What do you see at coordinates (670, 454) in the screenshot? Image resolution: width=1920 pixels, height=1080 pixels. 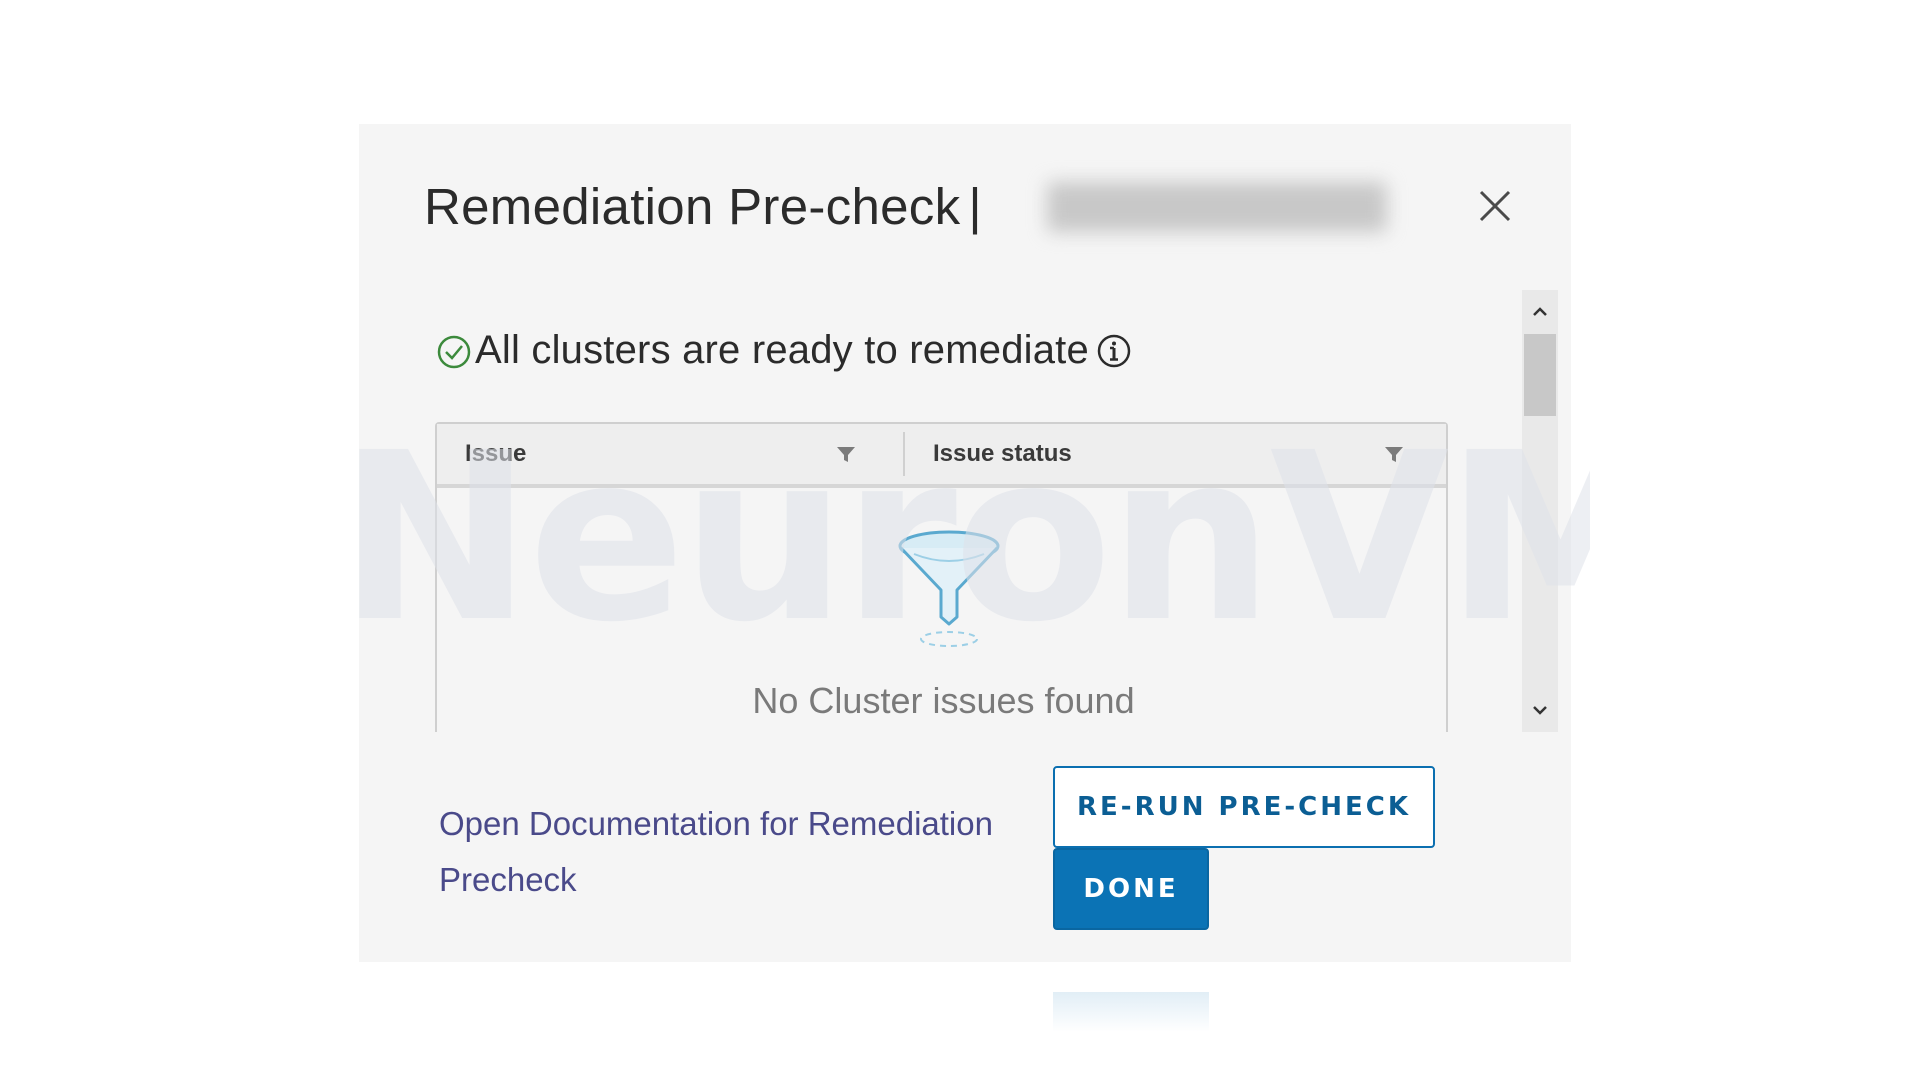 I see `column-header-issue: Issue` at bounding box center [670, 454].